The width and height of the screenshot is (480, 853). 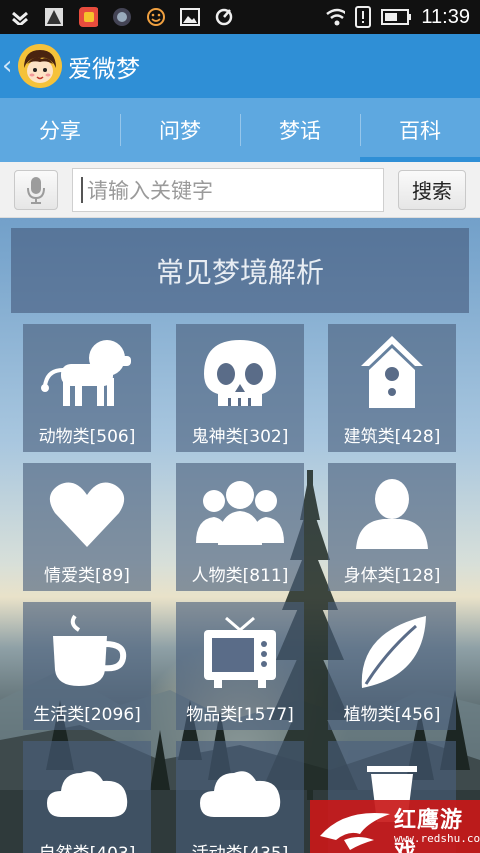 I want to click on notification-icon, so click(x=20, y=17).